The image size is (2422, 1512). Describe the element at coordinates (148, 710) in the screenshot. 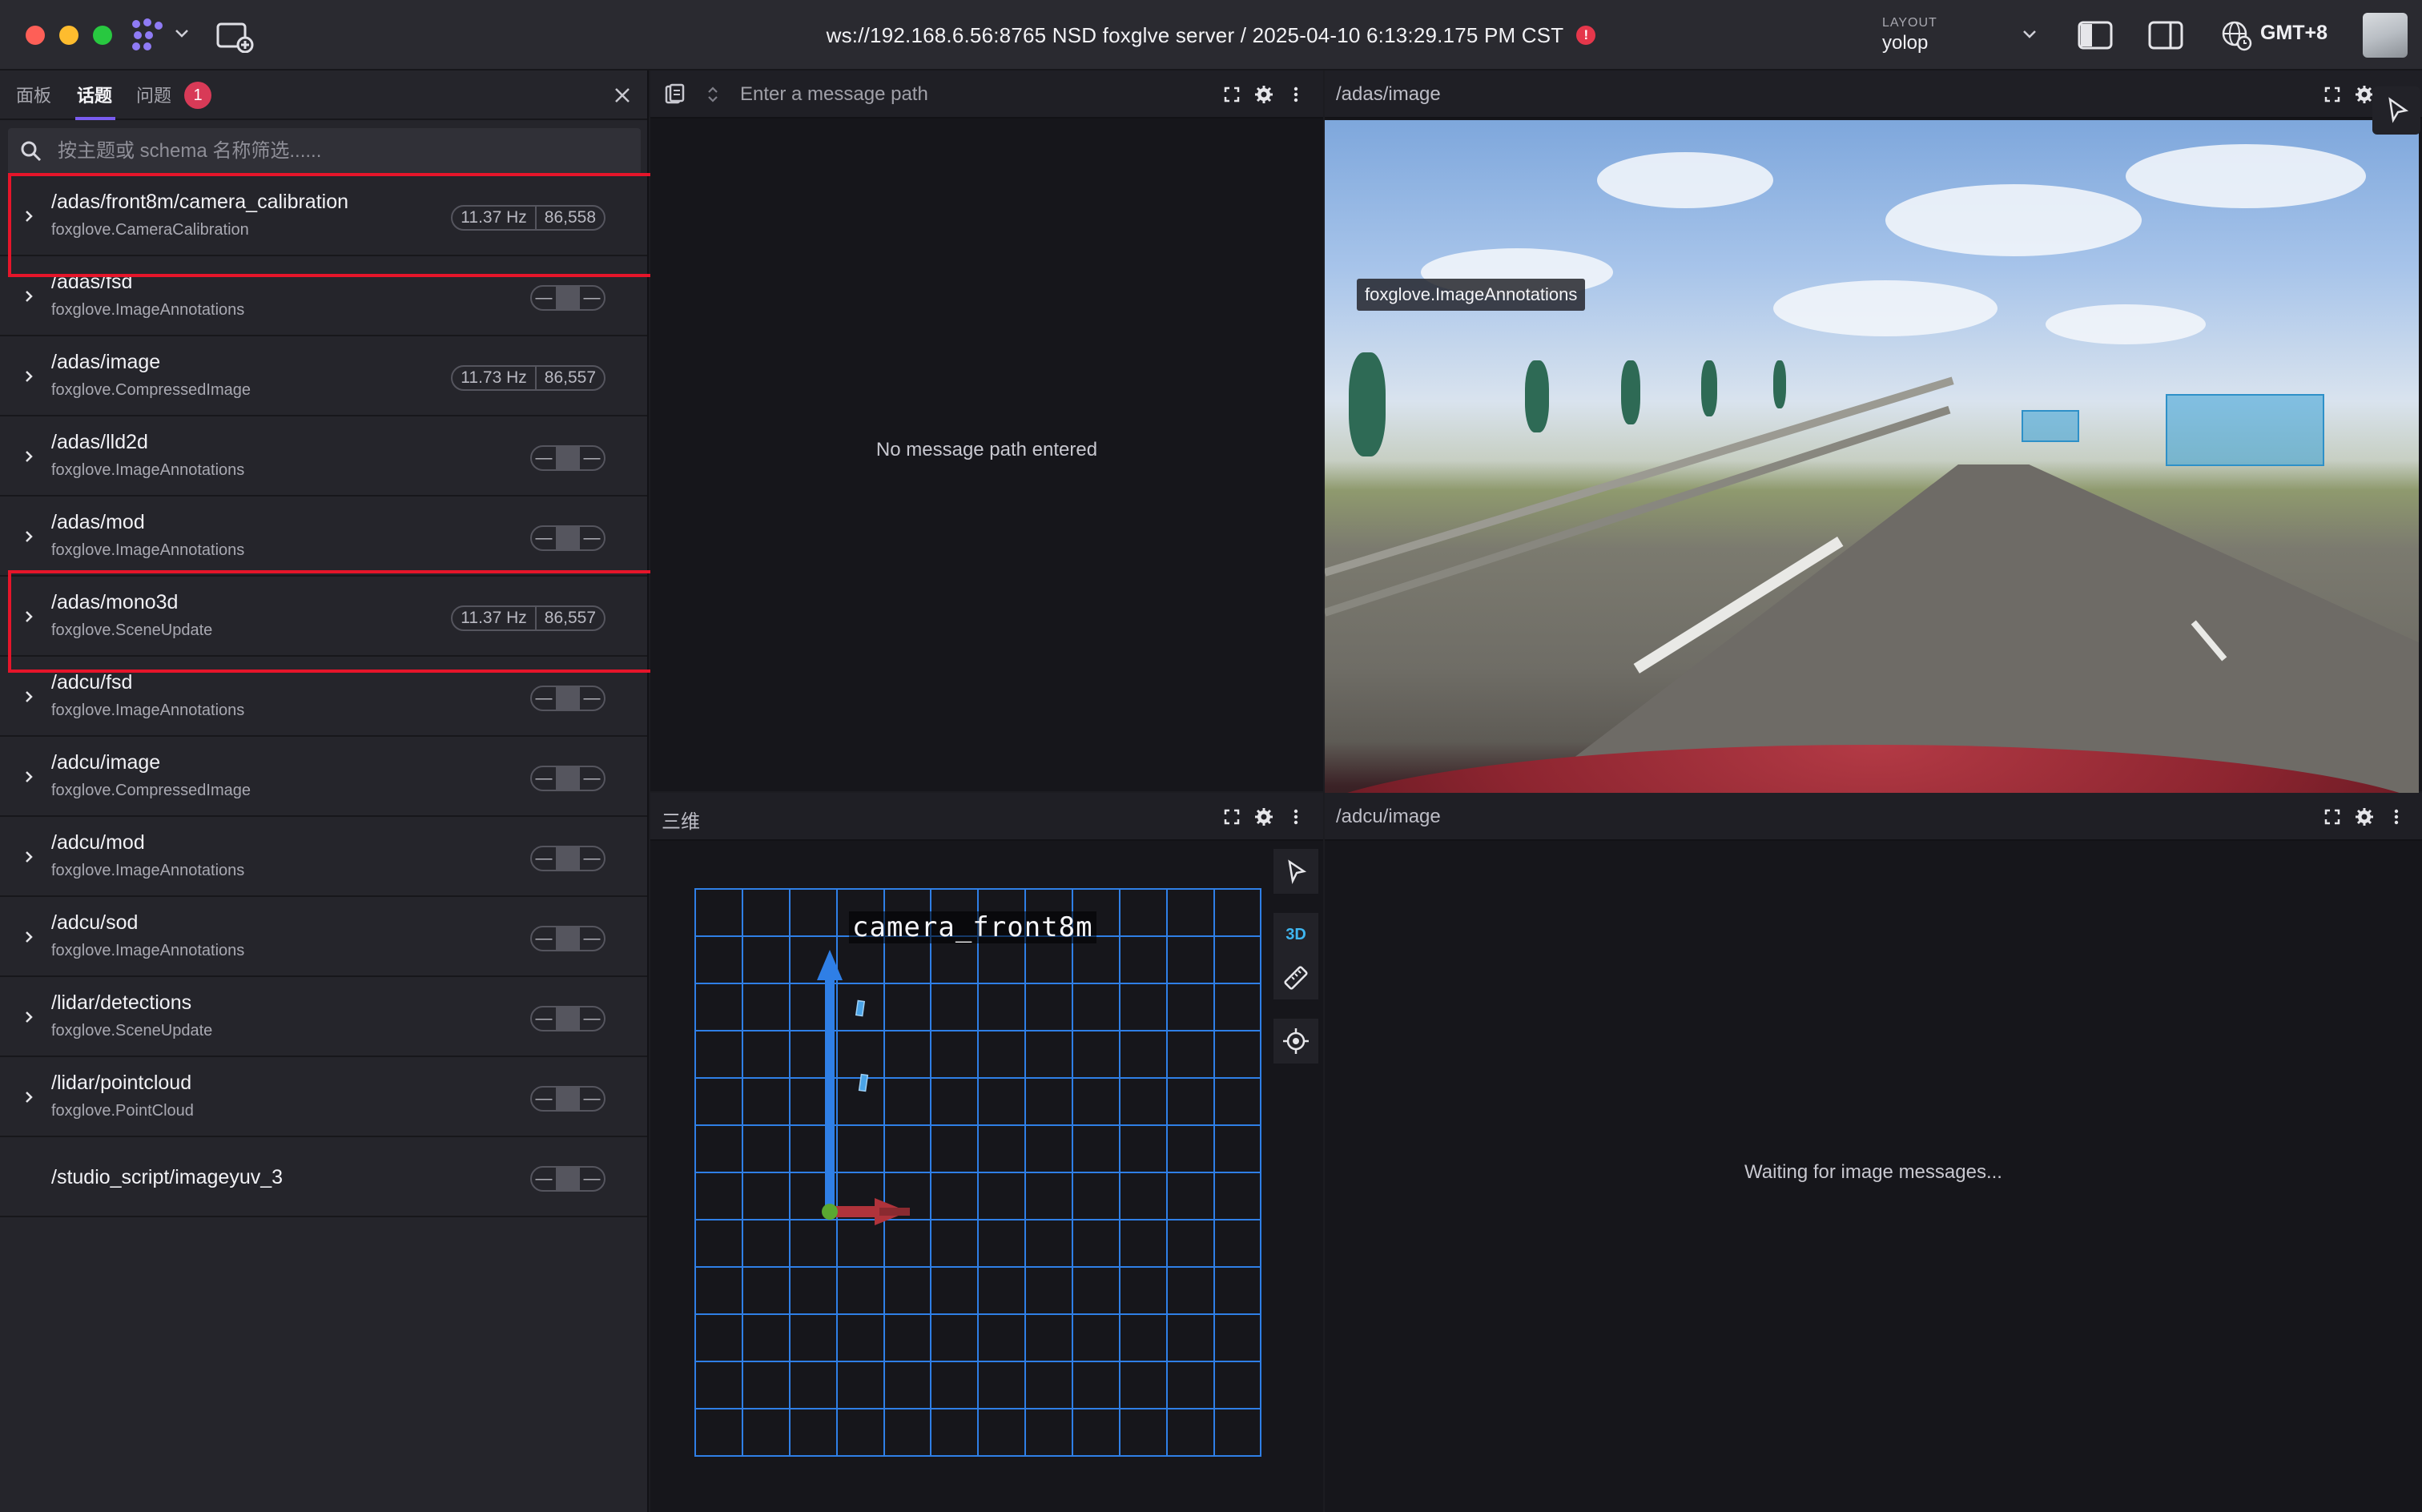

I see `topic-schema: foxglove.ImageAnnotations` at that location.